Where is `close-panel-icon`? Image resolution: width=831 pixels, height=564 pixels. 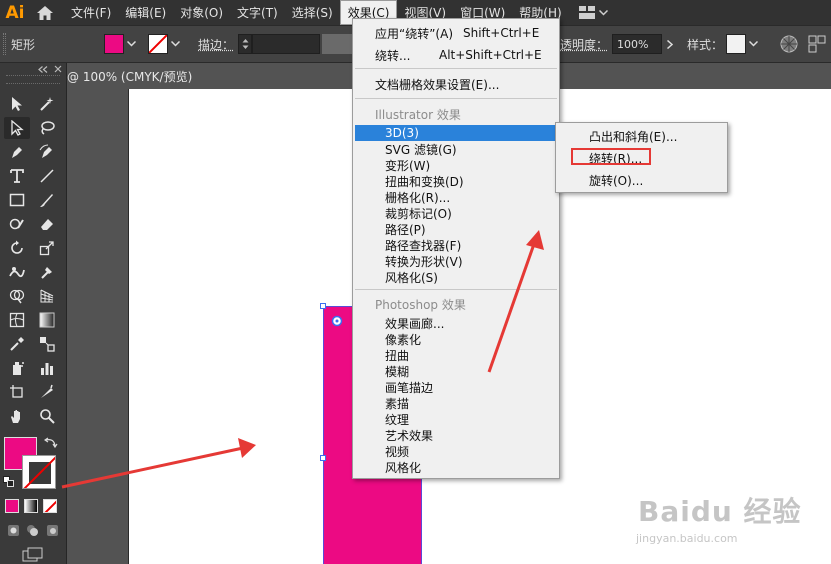
close-panel-icon is located at coordinates (58, 69).